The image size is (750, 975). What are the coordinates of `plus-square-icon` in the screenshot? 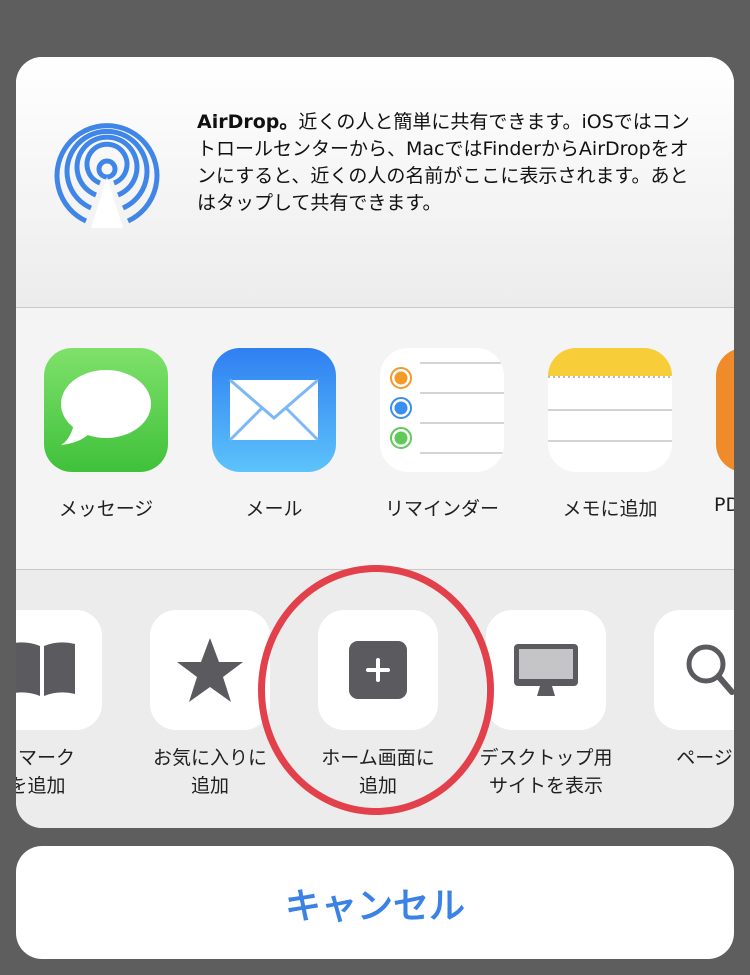 It's located at (378, 670).